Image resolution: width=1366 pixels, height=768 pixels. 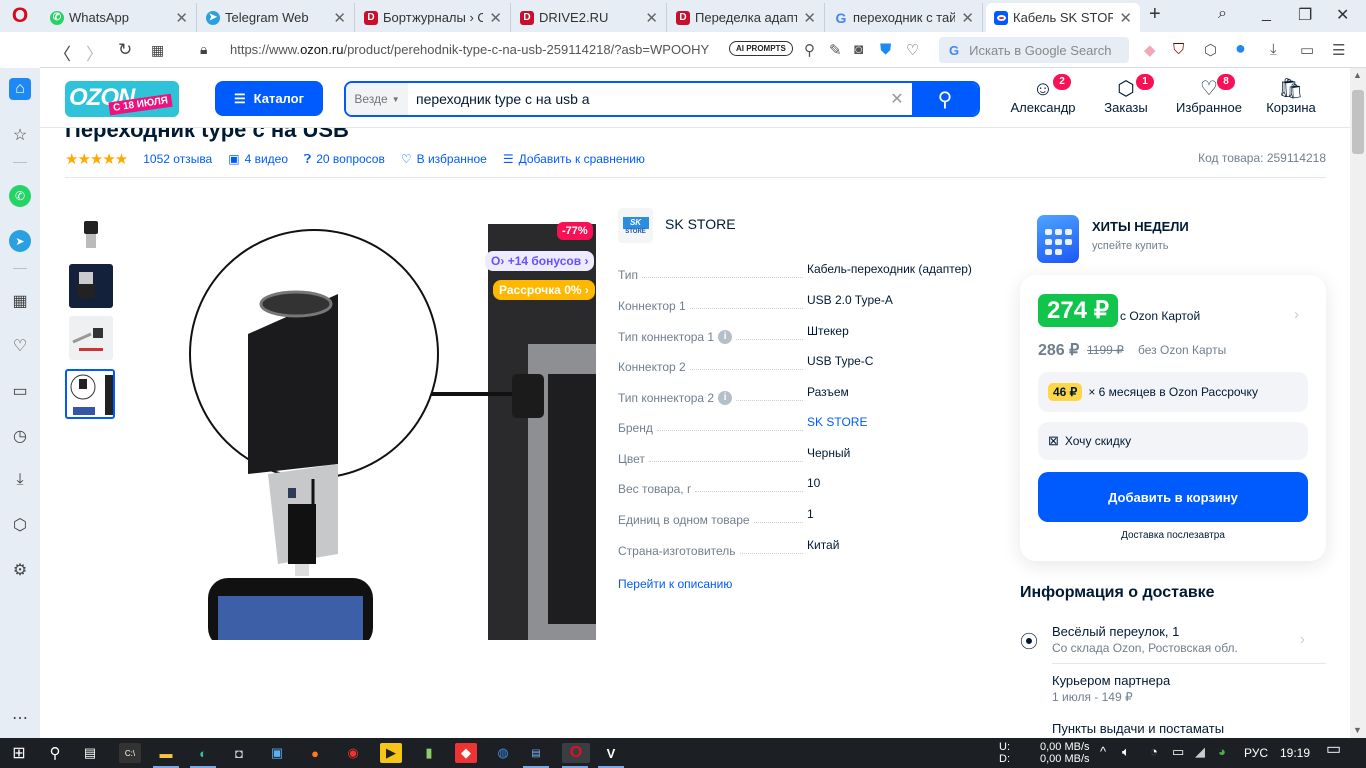 What do you see at coordinates (835, 50) in the screenshot?
I see `pin-page-icon: ✎` at bounding box center [835, 50].